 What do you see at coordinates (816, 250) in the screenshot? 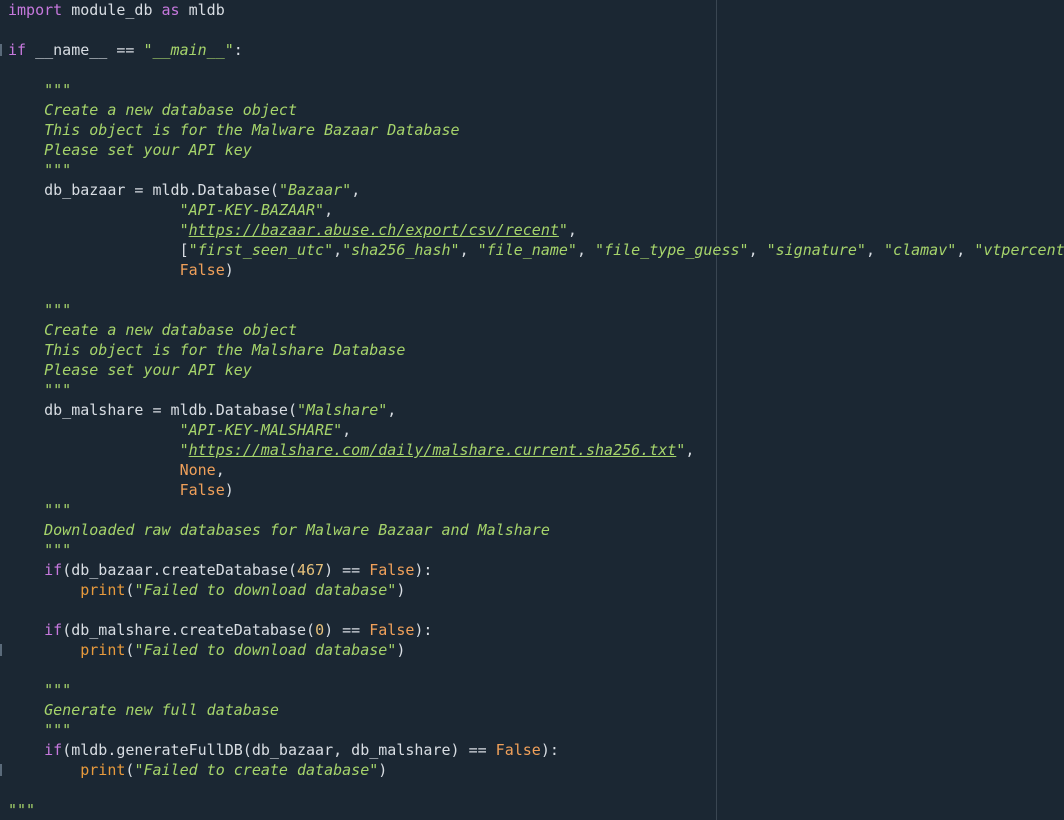
I see `code-token: "signature"` at bounding box center [816, 250].